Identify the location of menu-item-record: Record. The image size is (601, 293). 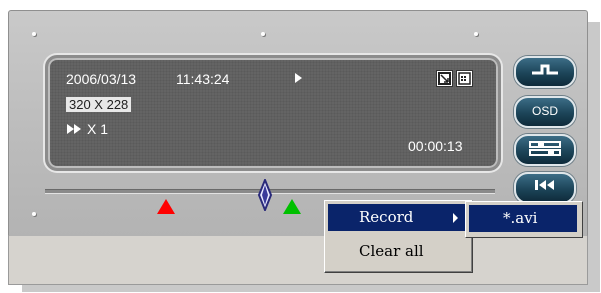
(398, 217).